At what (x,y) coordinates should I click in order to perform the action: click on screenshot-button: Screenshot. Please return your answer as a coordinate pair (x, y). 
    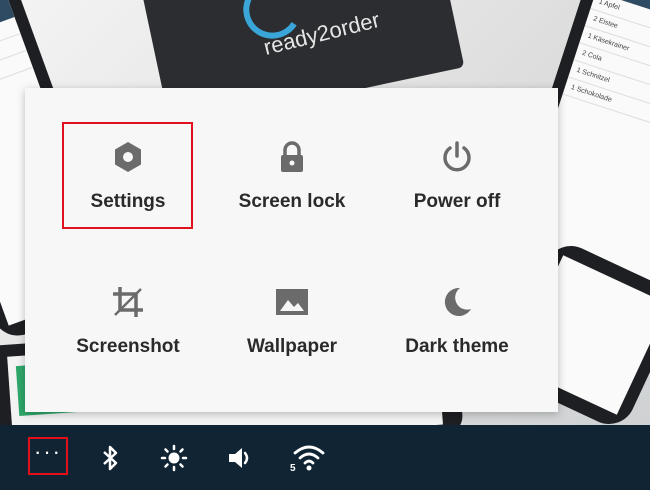
    Looking at the image, I should click on (128, 338).